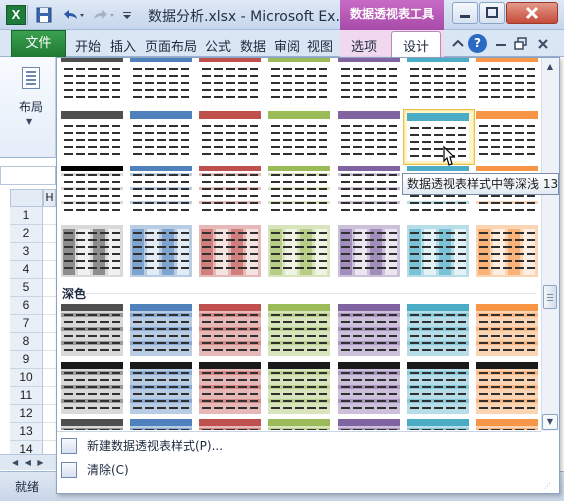  Describe the element at coordinates (458, 44) in the screenshot. I see `minimize-ribbon-icon` at that location.